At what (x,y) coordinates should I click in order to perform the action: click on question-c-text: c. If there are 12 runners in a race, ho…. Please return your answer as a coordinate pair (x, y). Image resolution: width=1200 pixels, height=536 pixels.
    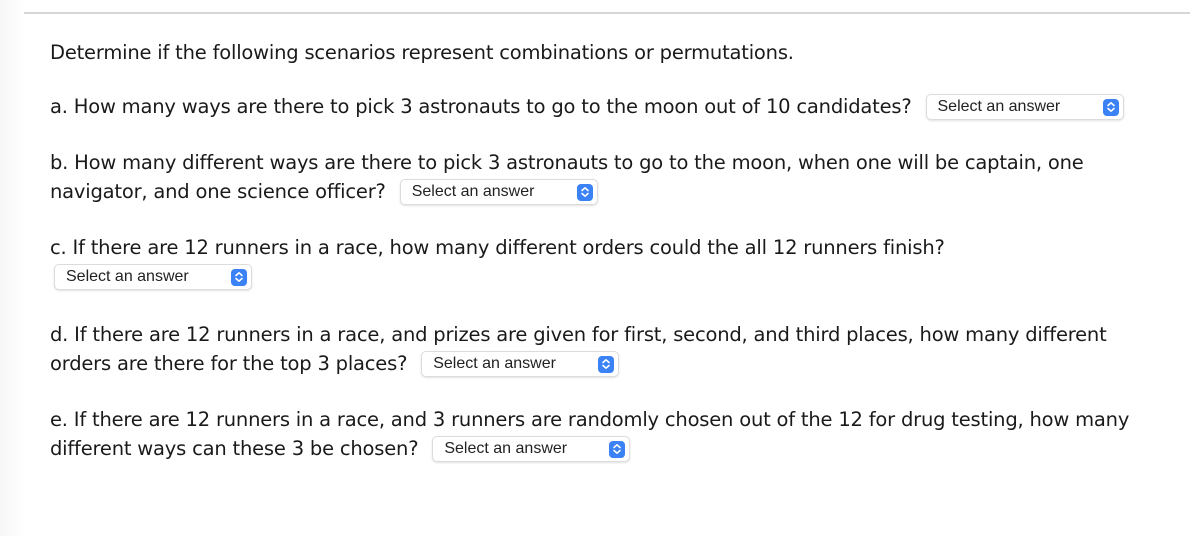
    Looking at the image, I should click on (497, 247).